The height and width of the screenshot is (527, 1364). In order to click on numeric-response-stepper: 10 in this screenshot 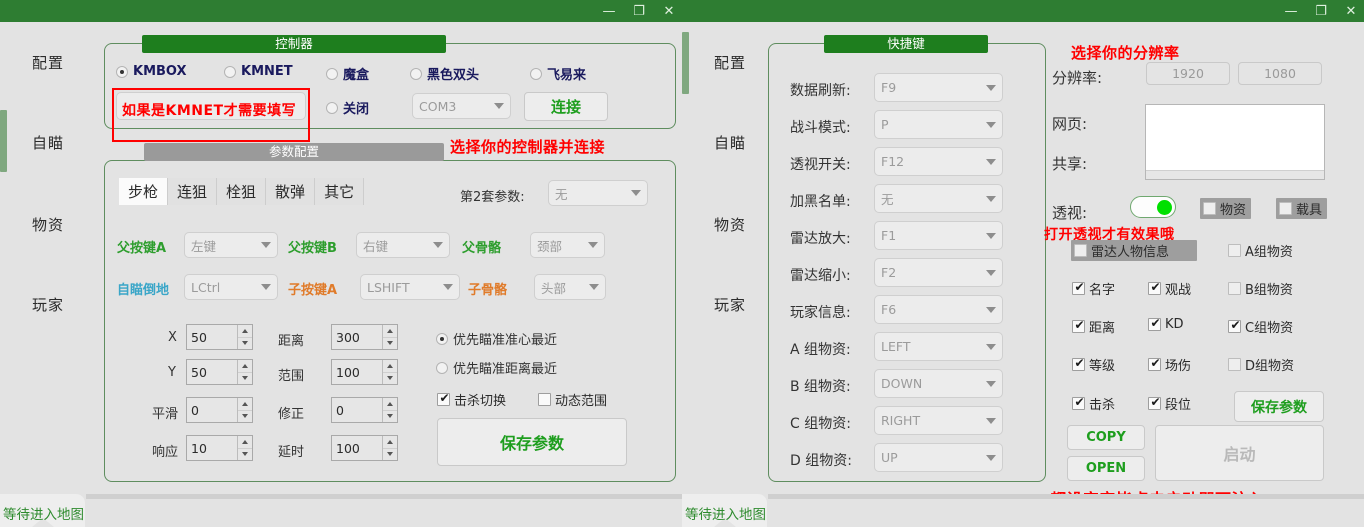, I will do `click(219, 448)`.